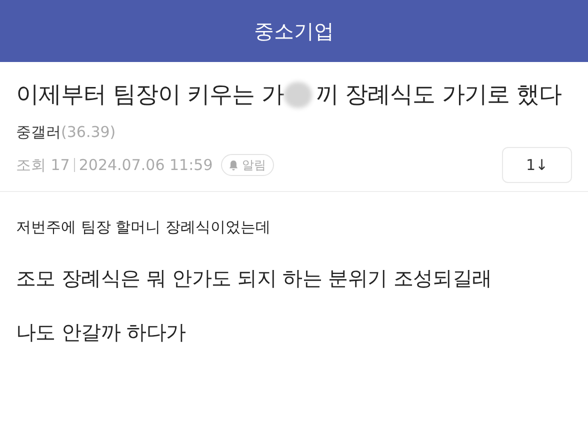 The width and height of the screenshot is (588, 441). What do you see at coordinates (145, 165) in the screenshot?
I see `post-date: 2024.07.06 11:59` at bounding box center [145, 165].